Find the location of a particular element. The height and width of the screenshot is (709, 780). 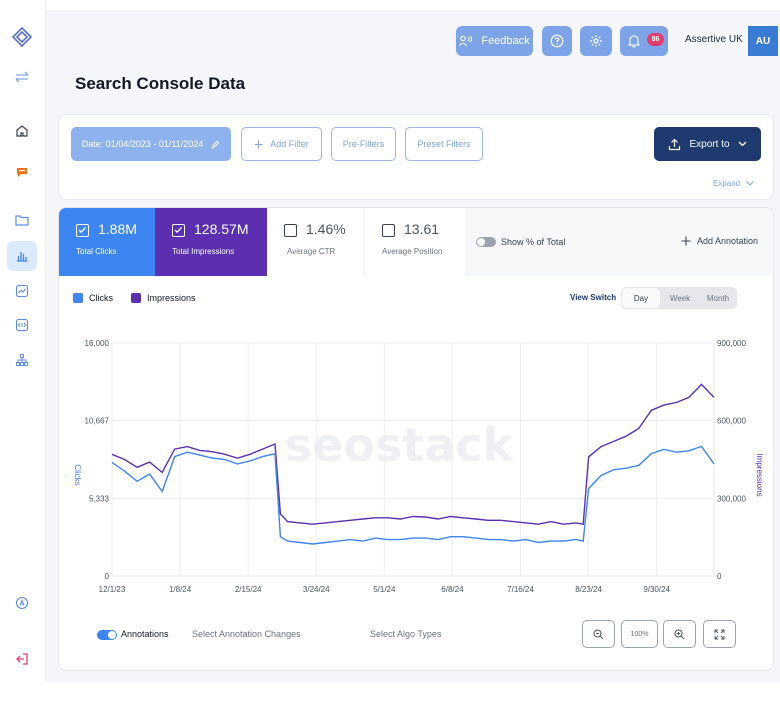

y-tick-label: 5,333 is located at coordinates (99, 498).